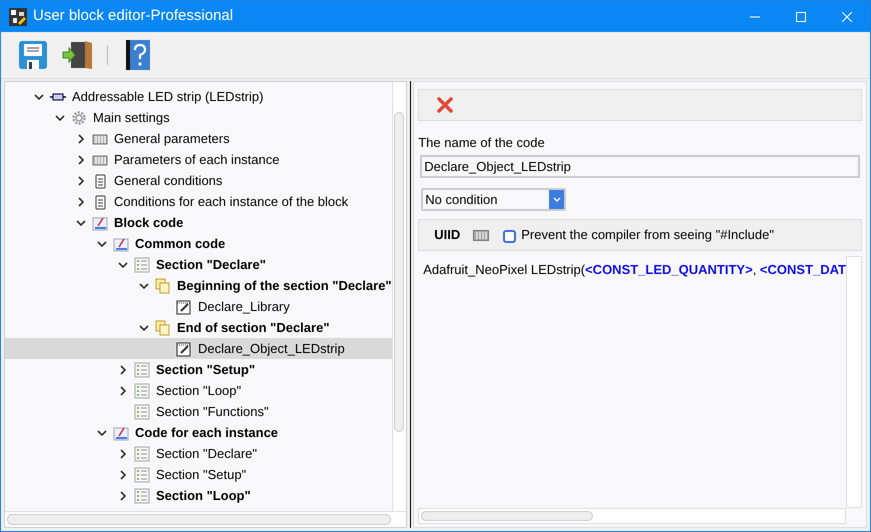  I want to click on code-name-field: Declare_Object_LEDstrip, so click(640, 166).